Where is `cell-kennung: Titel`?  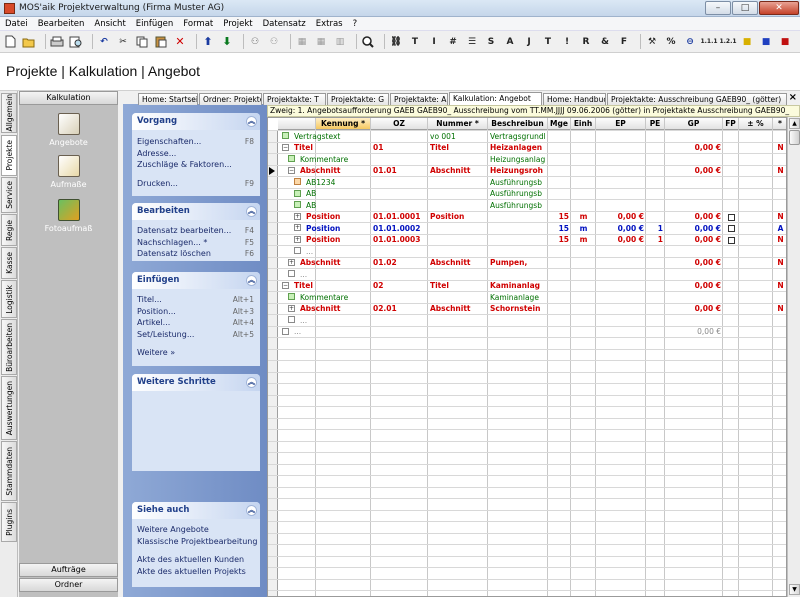
cell-kennung: Titel is located at coordinates (331, 286).